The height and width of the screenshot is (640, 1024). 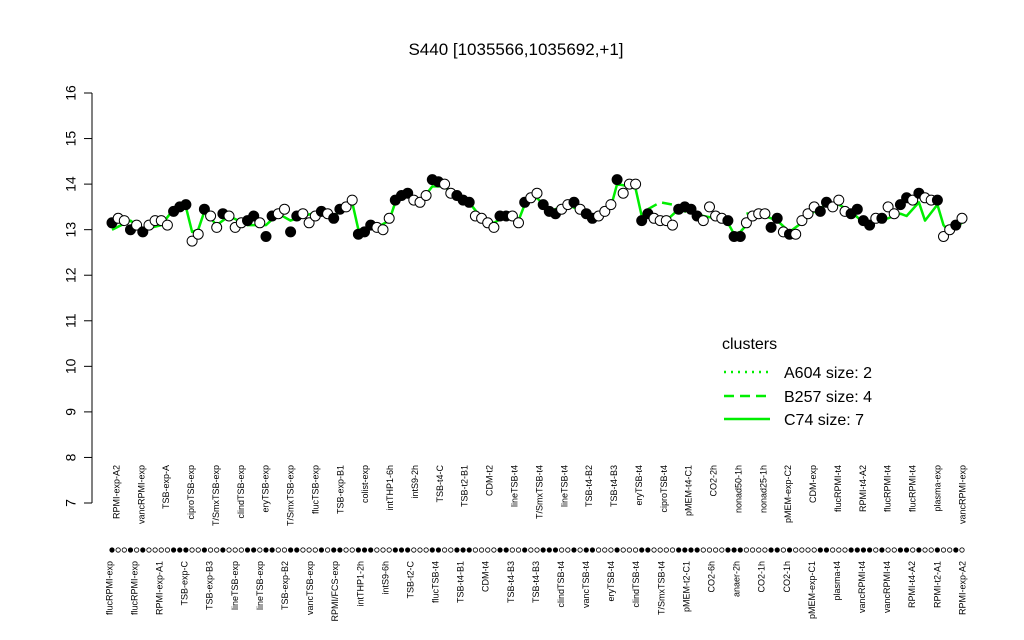 I want to click on bottom-condition-label: CO2-6h, so click(x=711, y=577).